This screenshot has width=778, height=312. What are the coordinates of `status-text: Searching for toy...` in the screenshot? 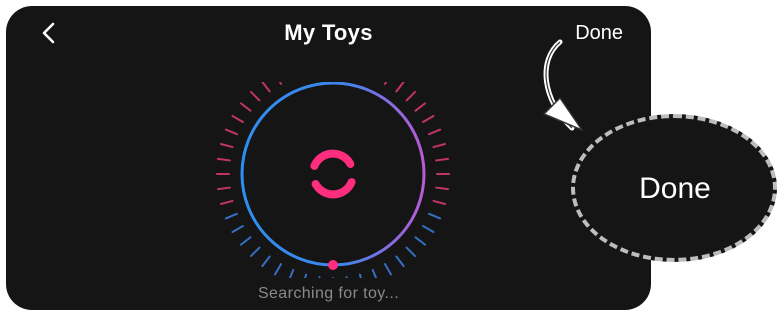 It's located at (328, 293).